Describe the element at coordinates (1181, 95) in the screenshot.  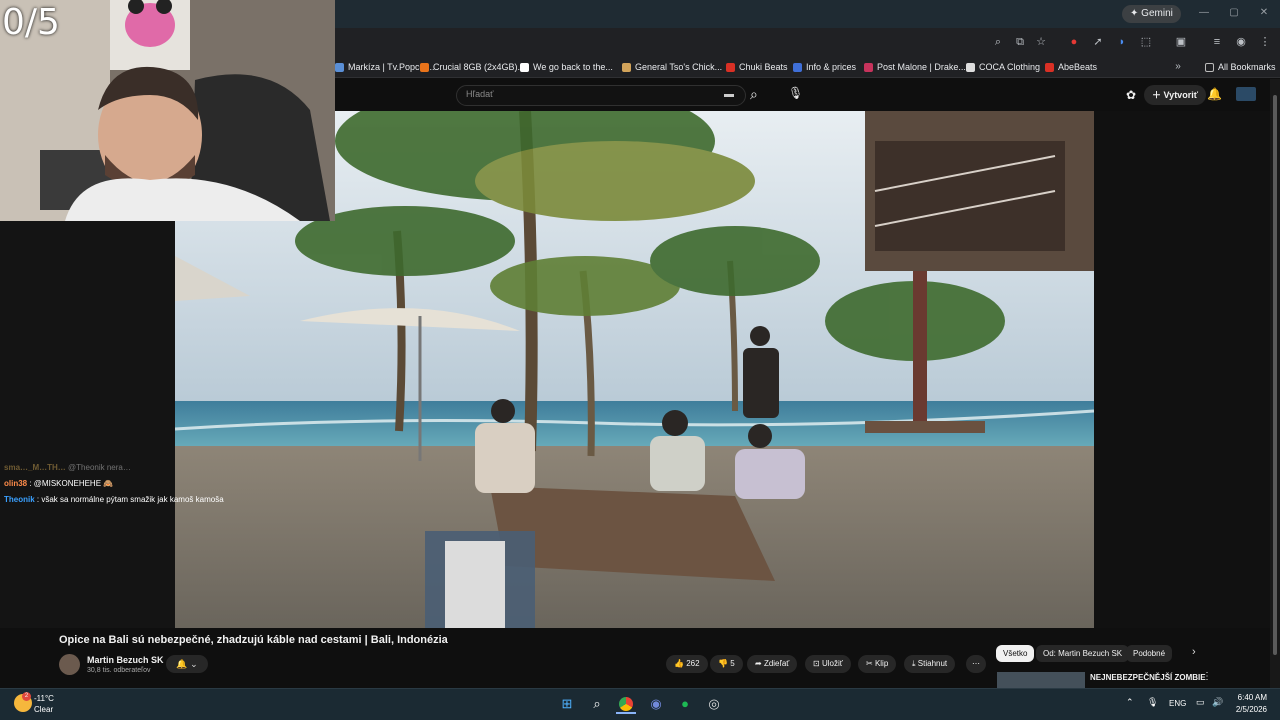
I see `create-label: Vytvoriť` at that location.